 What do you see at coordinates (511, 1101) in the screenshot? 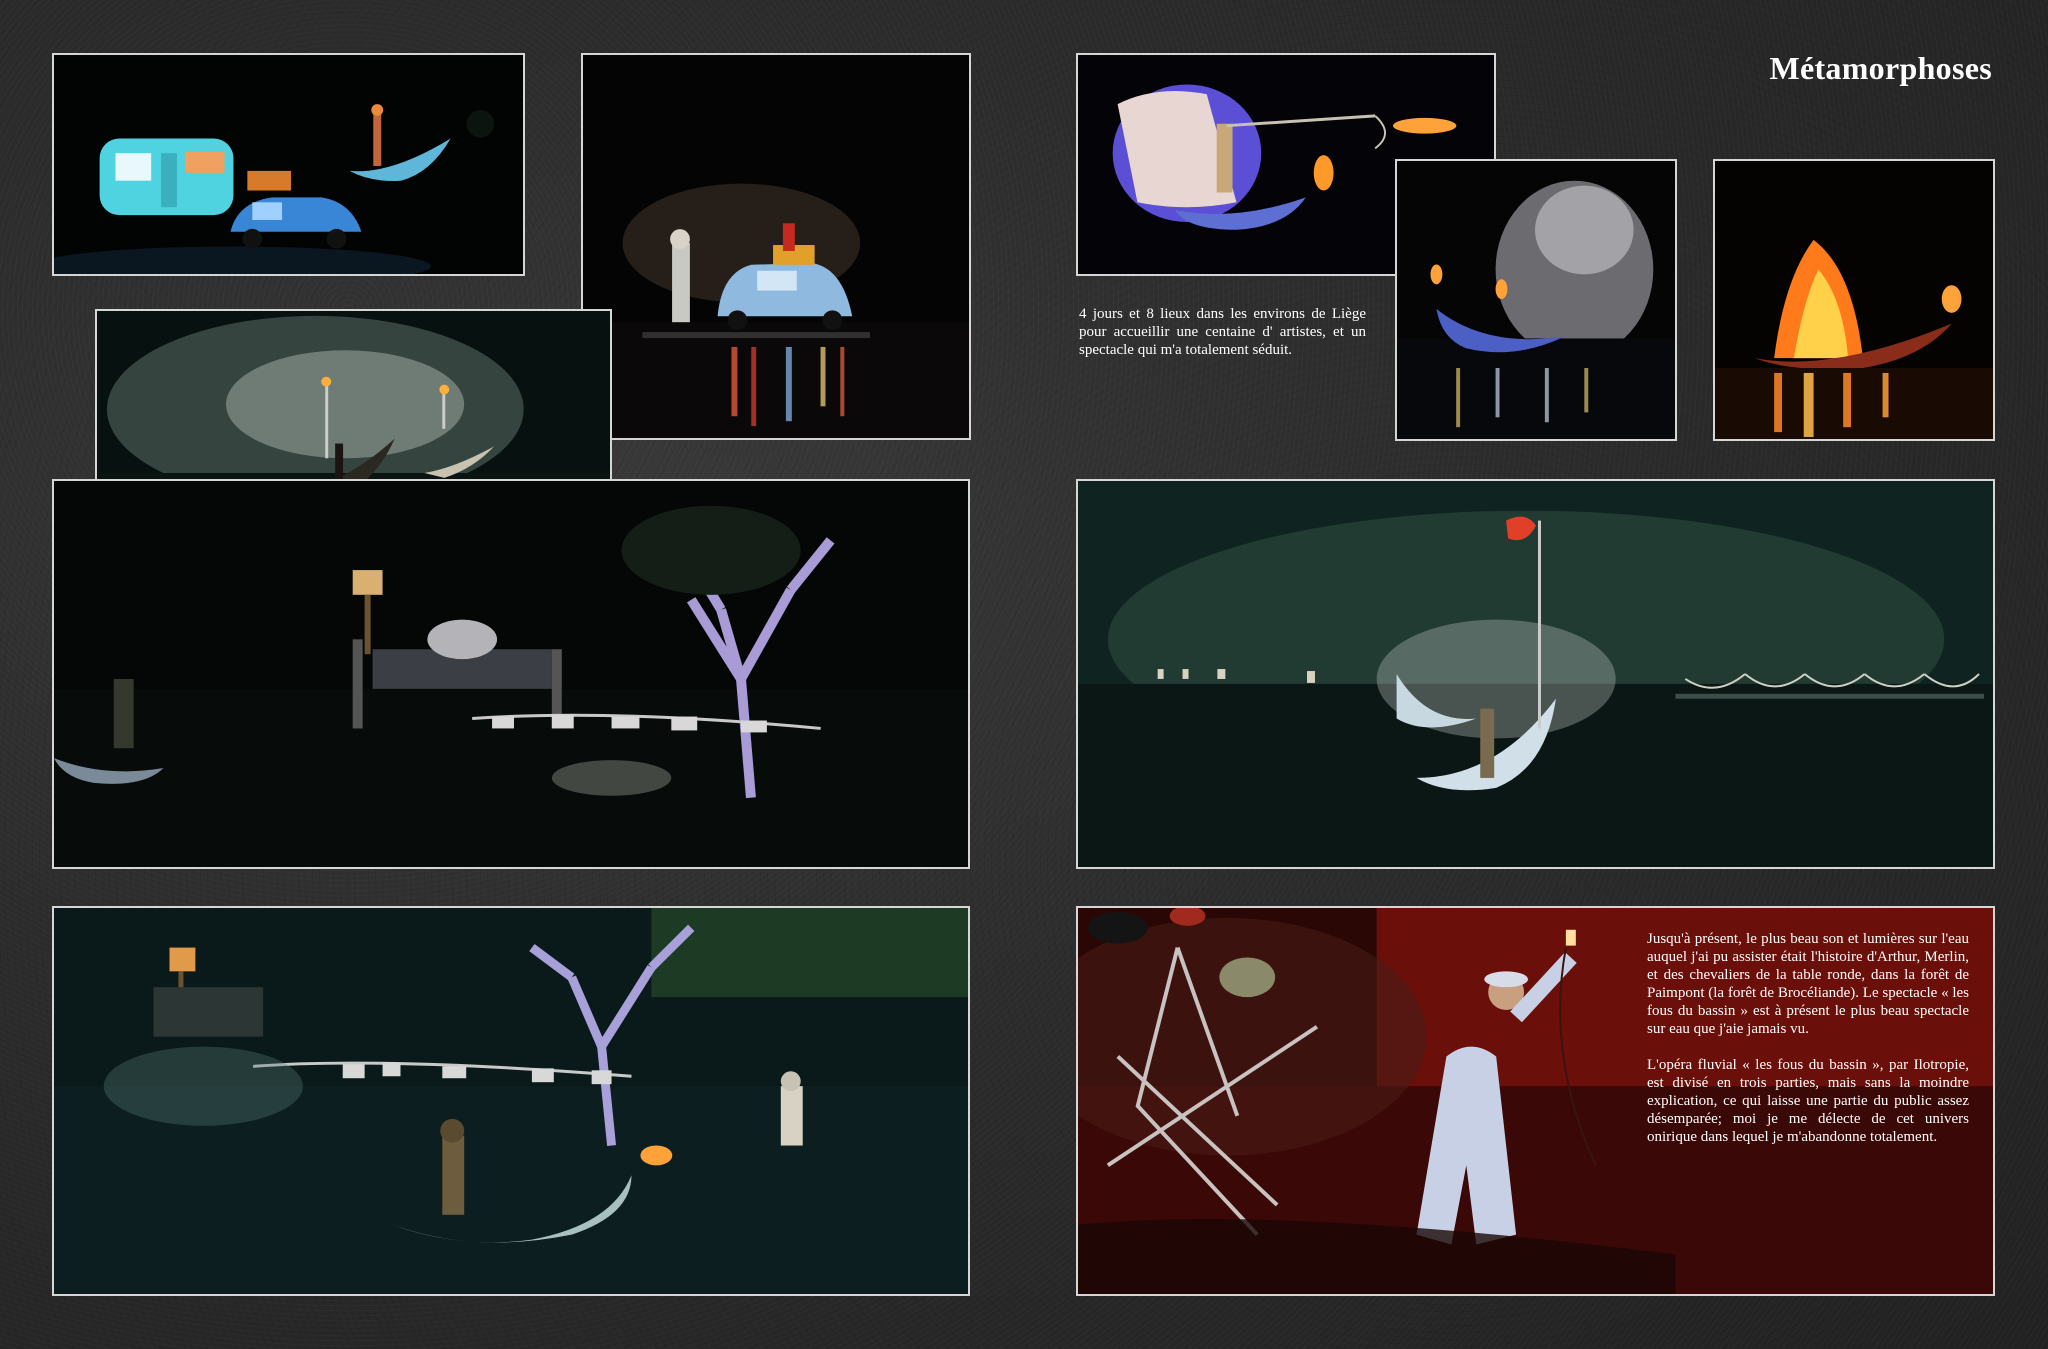
I see `green-scene-photo` at bounding box center [511, 1101].